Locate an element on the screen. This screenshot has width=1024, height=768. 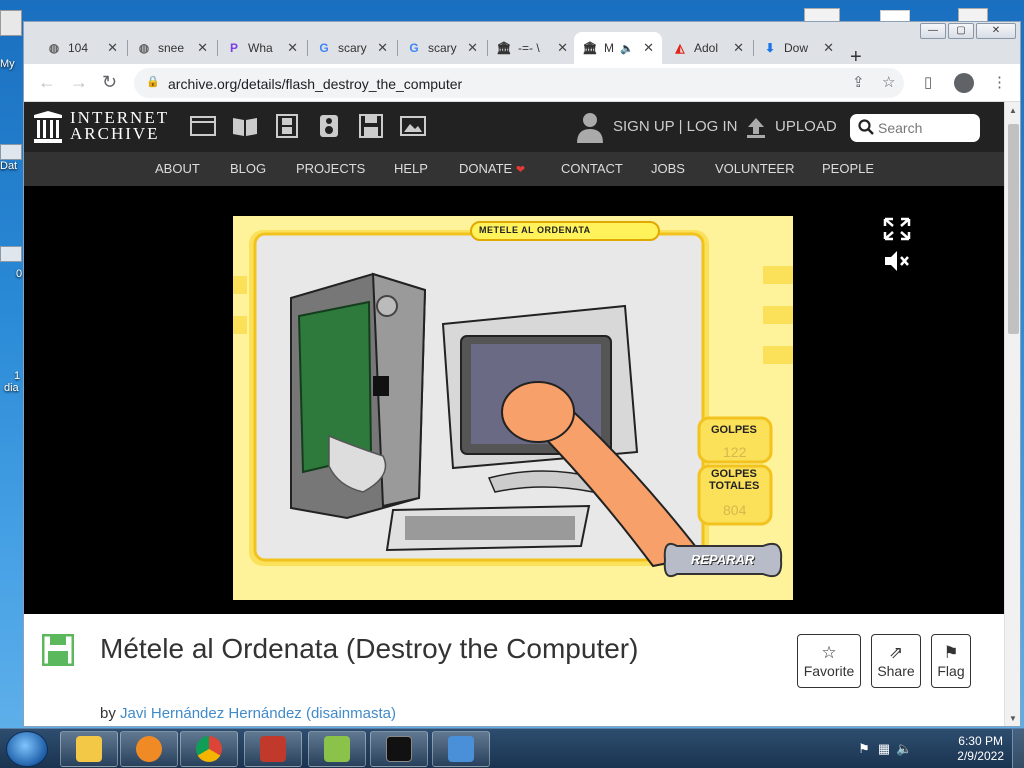
tab-2: ◍ snee ✕ is located at coordinates (172, 48).